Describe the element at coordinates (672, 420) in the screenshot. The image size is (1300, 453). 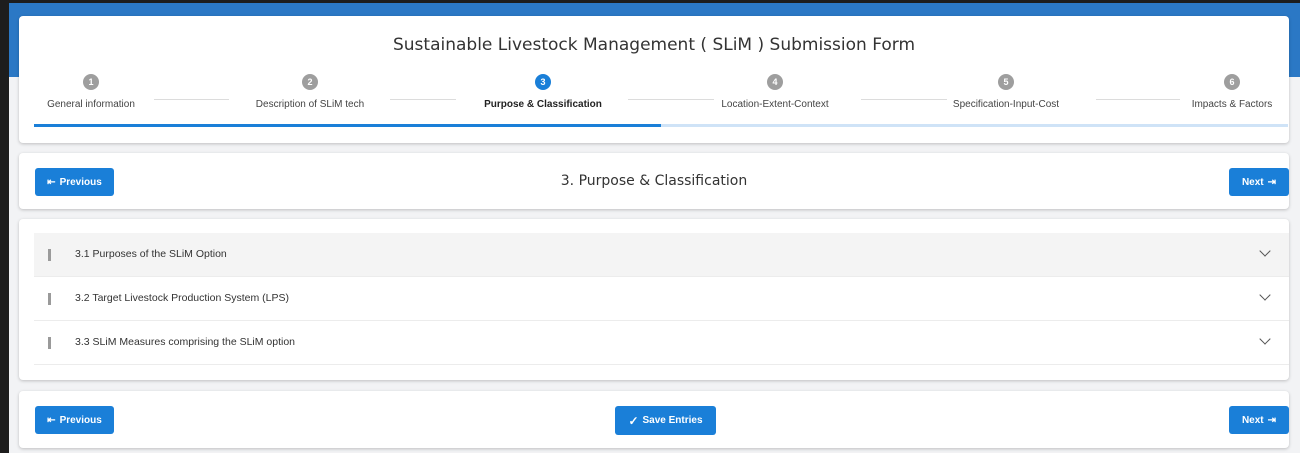
I see `save-entries-label: Save Entries` at that location.